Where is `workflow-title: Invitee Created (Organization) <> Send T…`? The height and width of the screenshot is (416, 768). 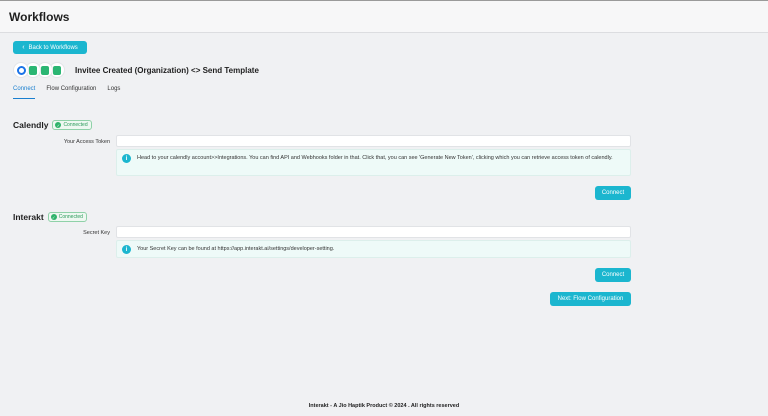
workflow-title: Invitee Created (Organization) <> Send T… is located at coordinates (167, 70).